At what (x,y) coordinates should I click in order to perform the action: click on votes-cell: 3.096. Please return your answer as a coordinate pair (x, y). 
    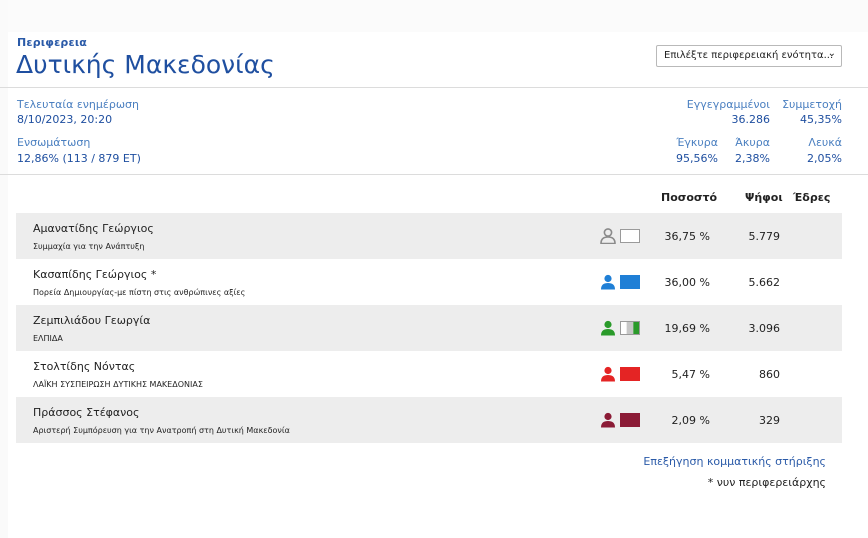
    Looking at the image, I should click on (764, 328).